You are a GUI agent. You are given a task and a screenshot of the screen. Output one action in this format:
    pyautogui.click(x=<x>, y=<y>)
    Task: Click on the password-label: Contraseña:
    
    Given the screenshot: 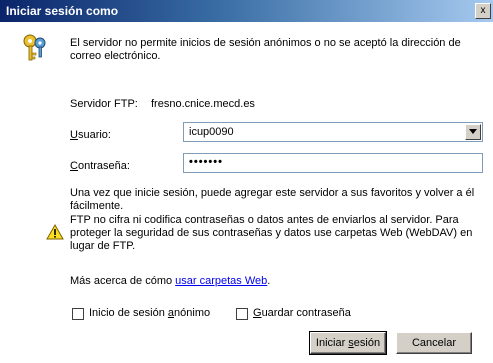 What is the action you would take?
    pyautogui.click(x=100, y=166)
    